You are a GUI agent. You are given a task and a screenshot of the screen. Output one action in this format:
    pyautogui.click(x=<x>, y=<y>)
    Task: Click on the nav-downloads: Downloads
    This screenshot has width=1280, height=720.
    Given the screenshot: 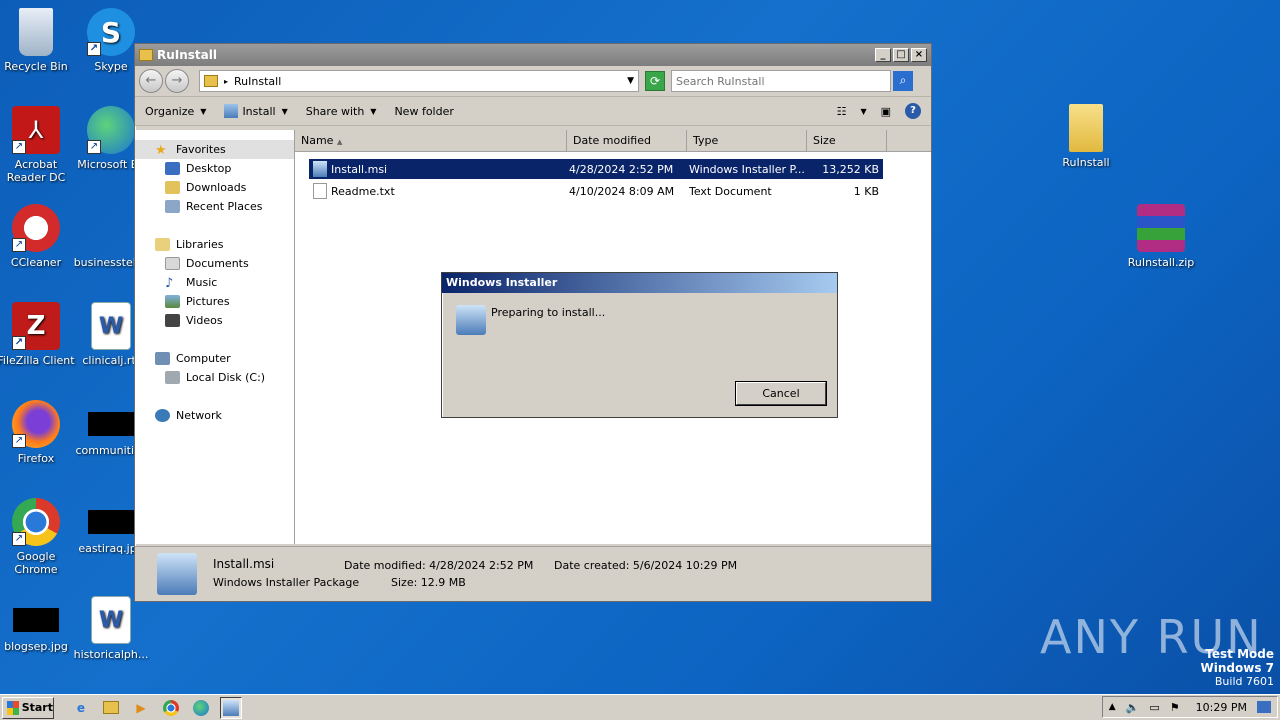 What is the action you would take?
    pyautogui.click(x=214, y=187)
    